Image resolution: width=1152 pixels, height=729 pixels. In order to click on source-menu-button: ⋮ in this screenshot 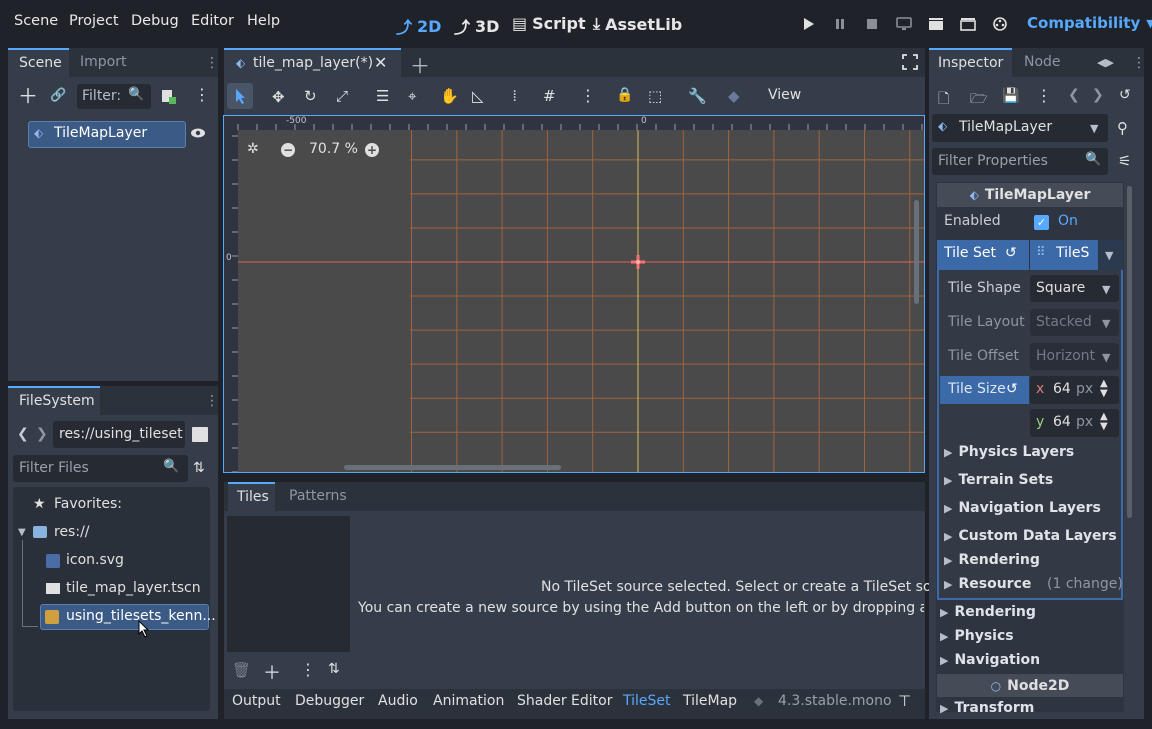, I will do `click(308, 669)`.